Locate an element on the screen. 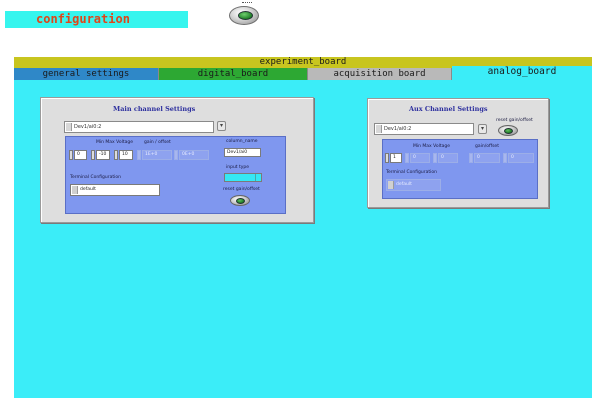  aux-device-value: Dev1/ai0:2 is located at coordinates (398, 129).